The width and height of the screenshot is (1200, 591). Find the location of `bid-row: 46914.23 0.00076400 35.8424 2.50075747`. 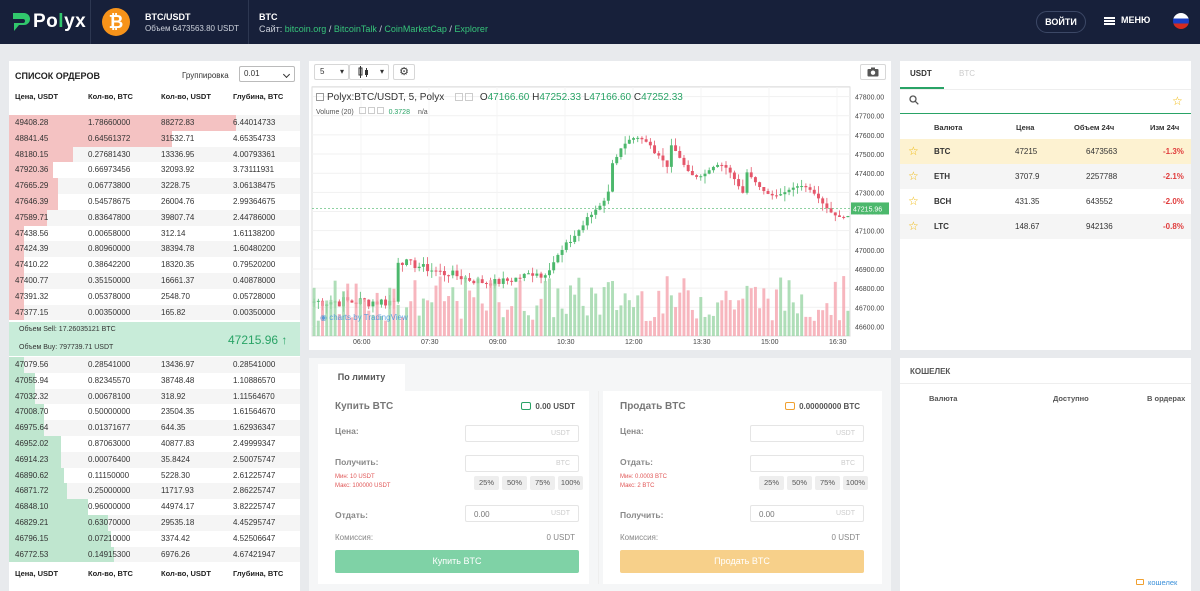

bid-row: 46914.23 0.00076400 35.8424 2.50075747 is located at coordinates (154, 459).